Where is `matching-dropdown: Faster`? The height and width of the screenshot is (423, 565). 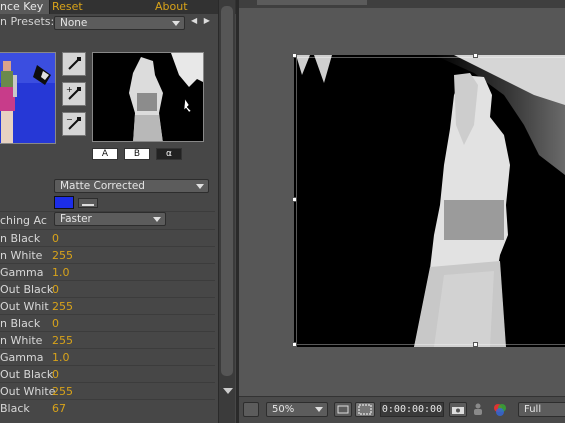 matching-dropdown: Faster is located at coordinates (110, 219).